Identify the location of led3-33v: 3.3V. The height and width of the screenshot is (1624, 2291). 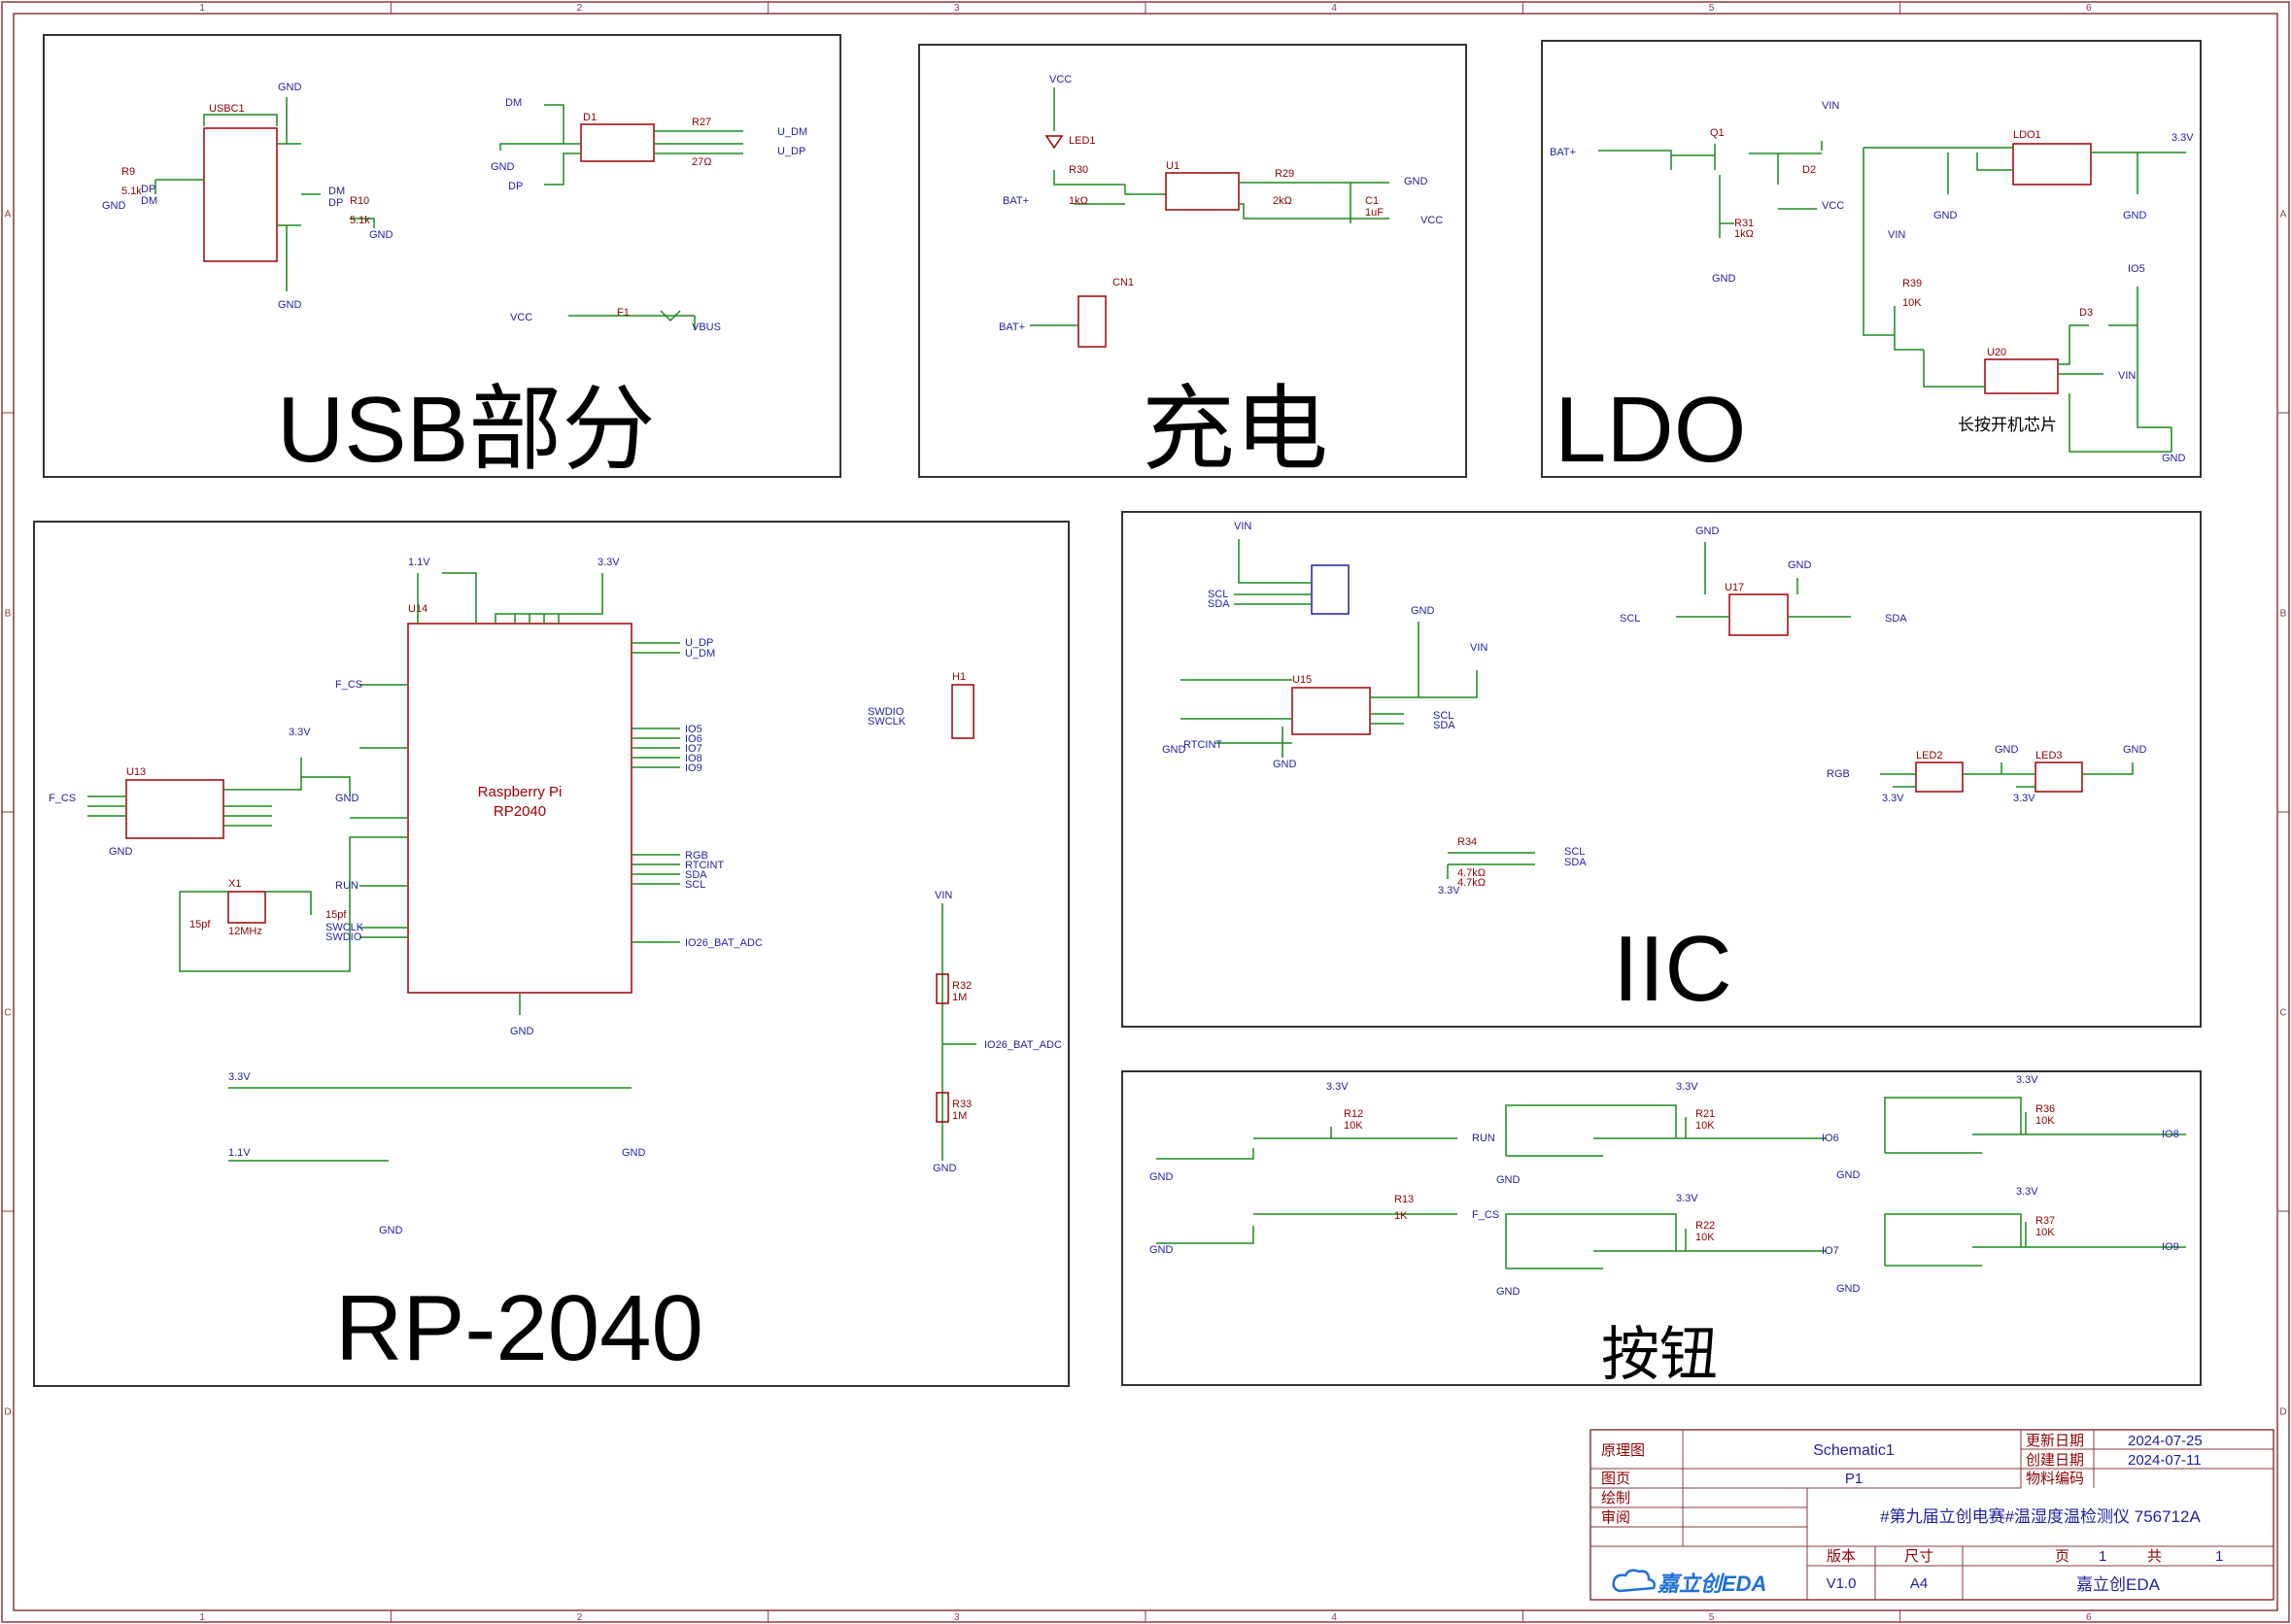
(2024, 798).